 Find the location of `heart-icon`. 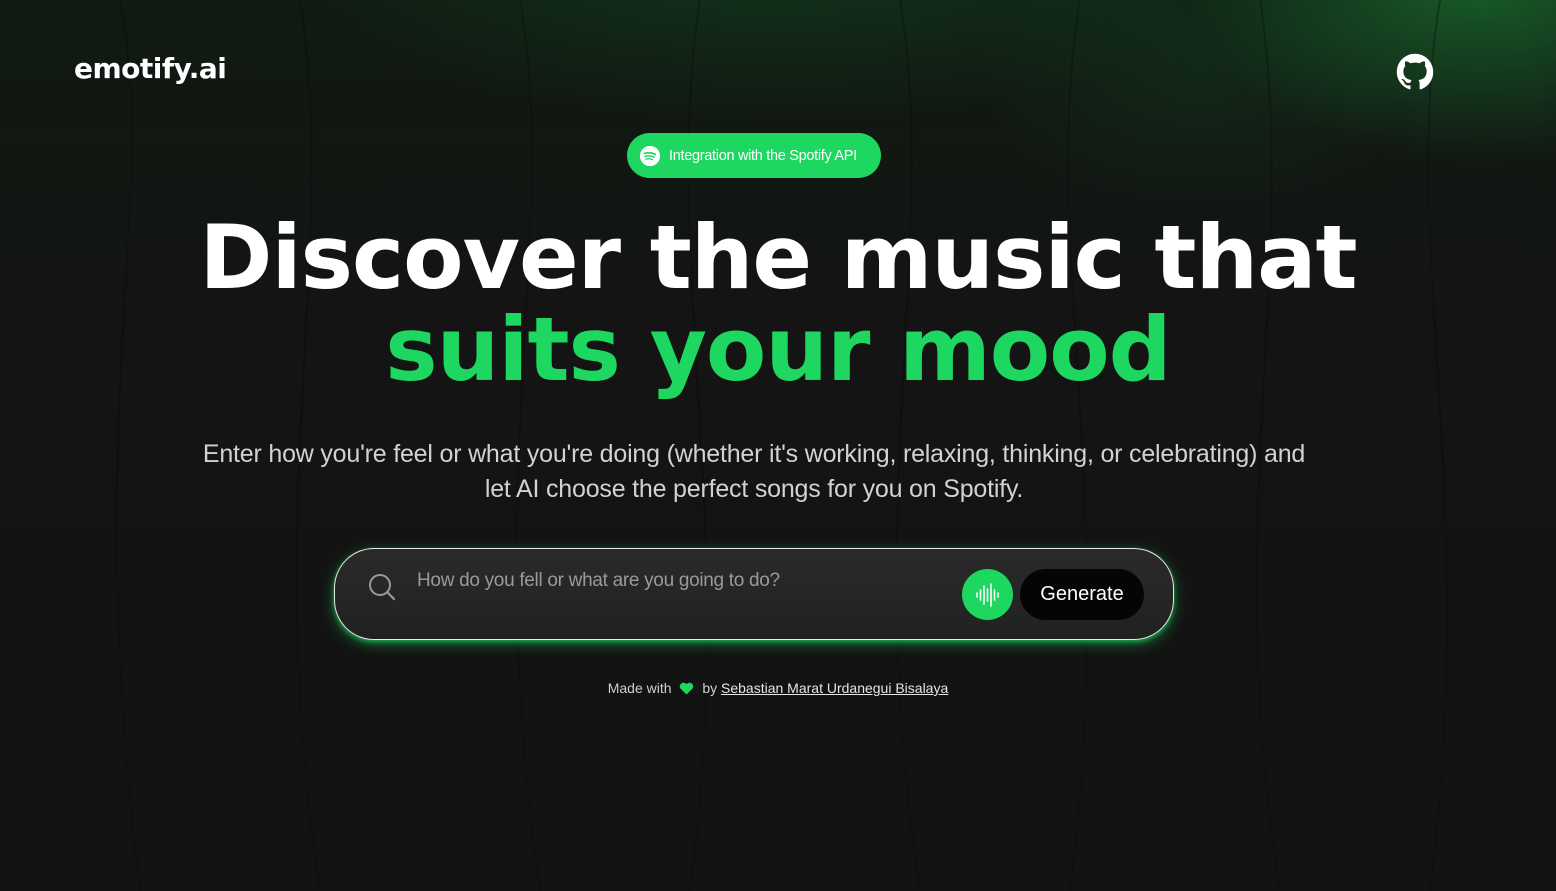

heart-icon is located at coordinates (687, 688).